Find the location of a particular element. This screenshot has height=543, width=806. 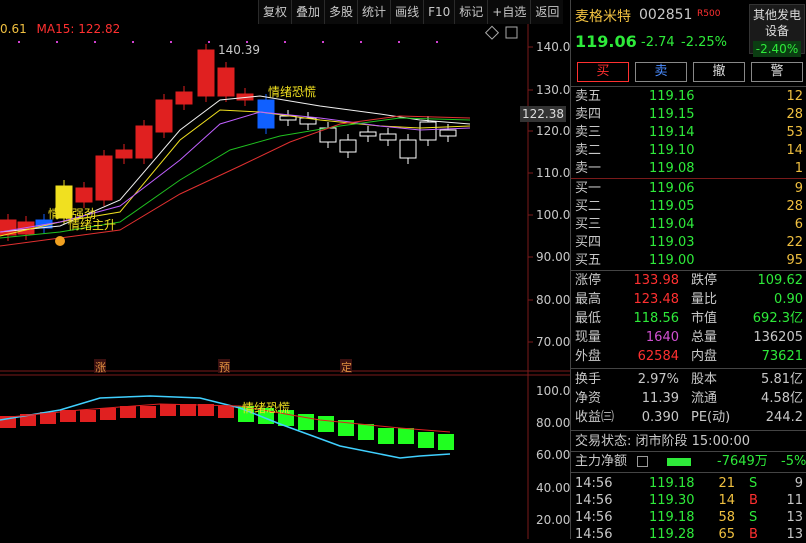

bid-volume: 22 is located at coordinates (794, 242).